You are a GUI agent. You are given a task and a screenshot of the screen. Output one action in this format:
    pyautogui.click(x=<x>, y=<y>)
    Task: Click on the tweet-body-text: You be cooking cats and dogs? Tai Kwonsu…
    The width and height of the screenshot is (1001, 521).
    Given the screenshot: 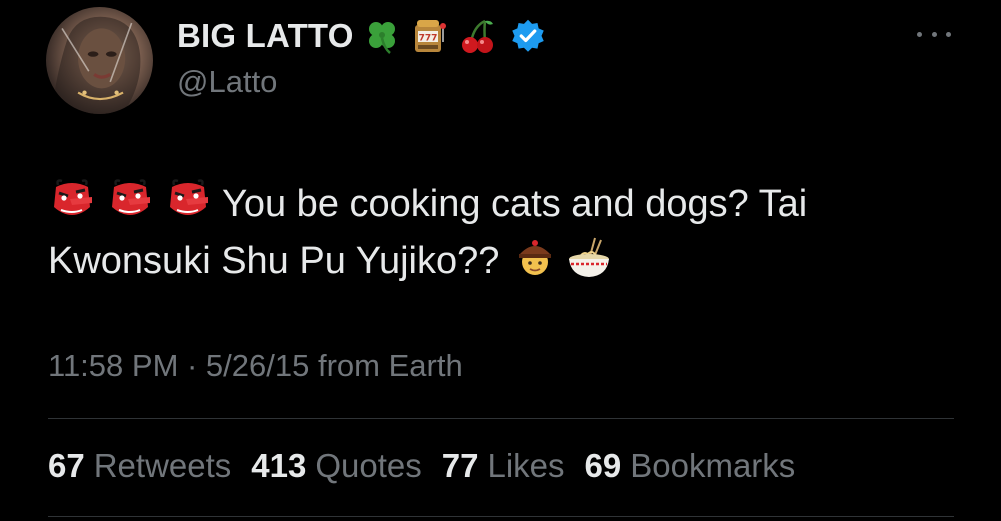 What is the action you would take?
    pyautogui.click(x=428, y=232)
    